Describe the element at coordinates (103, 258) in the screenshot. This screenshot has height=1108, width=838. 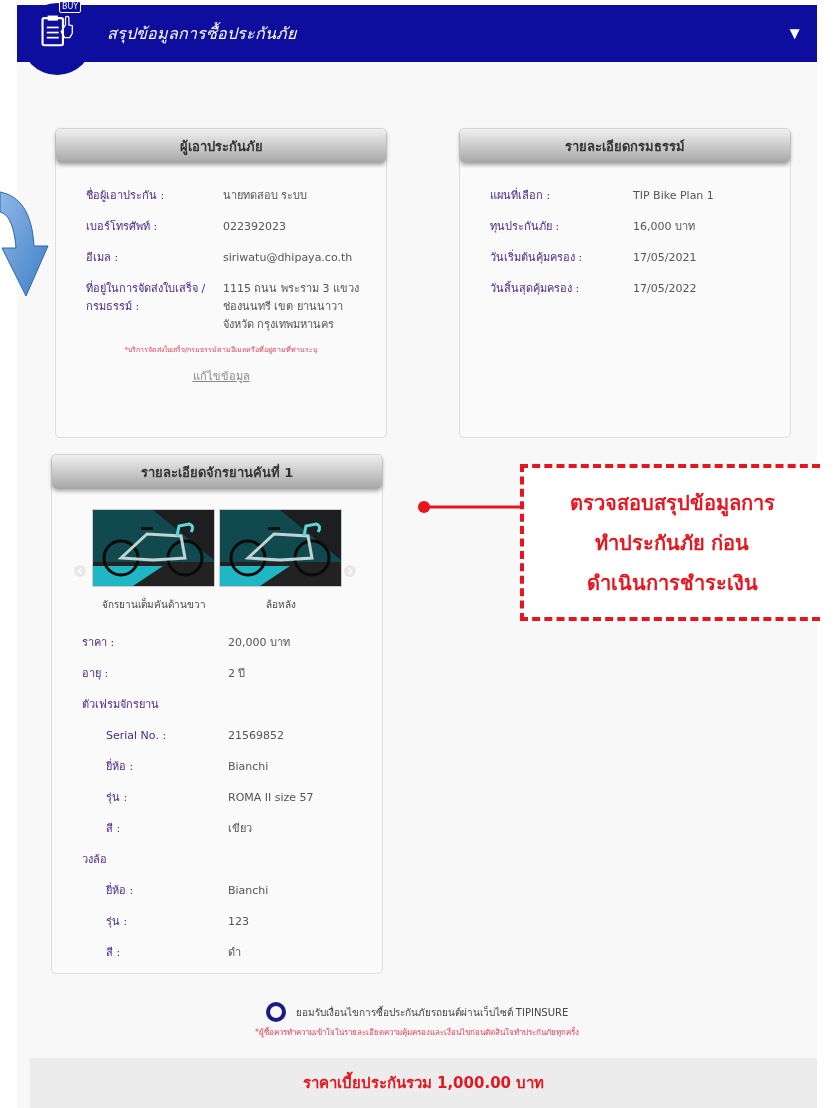
I see `field-label: อีเมล :` at that location.